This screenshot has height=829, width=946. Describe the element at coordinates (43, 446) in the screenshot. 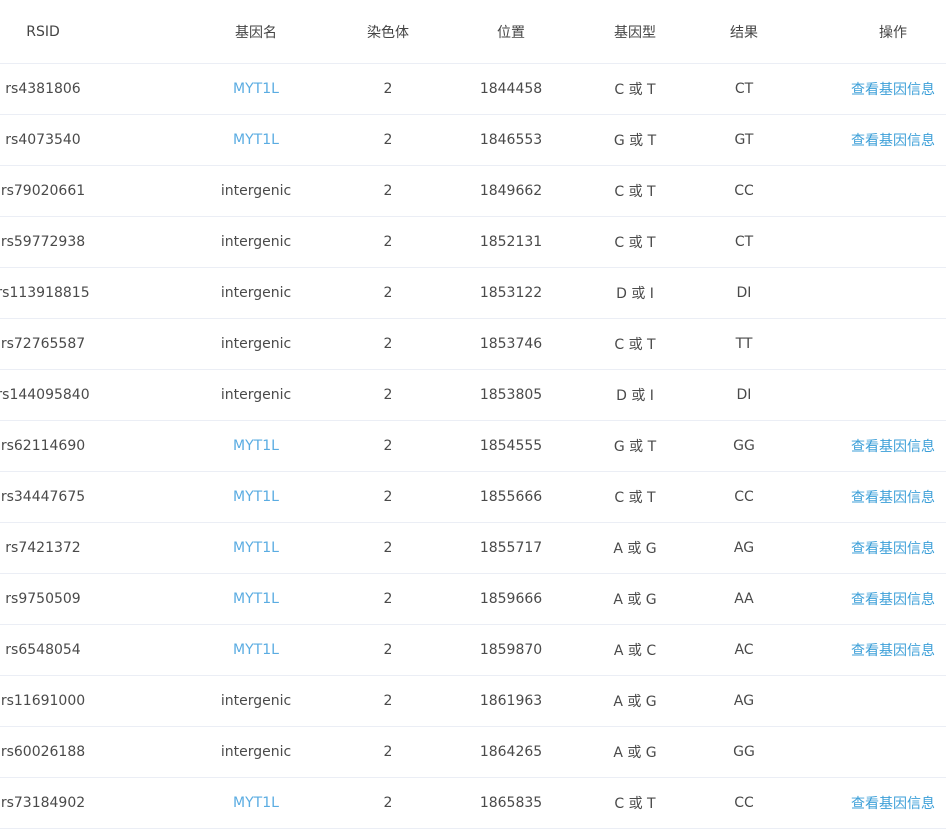

I see `rsid-text-cell: rs62114690` at that location.